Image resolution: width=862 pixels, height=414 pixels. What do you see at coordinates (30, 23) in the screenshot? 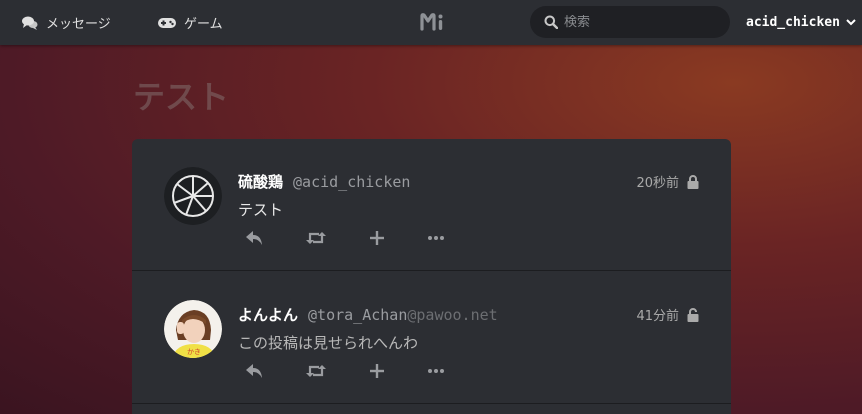
I see `comments-icon` at bounding box center [30, 23].